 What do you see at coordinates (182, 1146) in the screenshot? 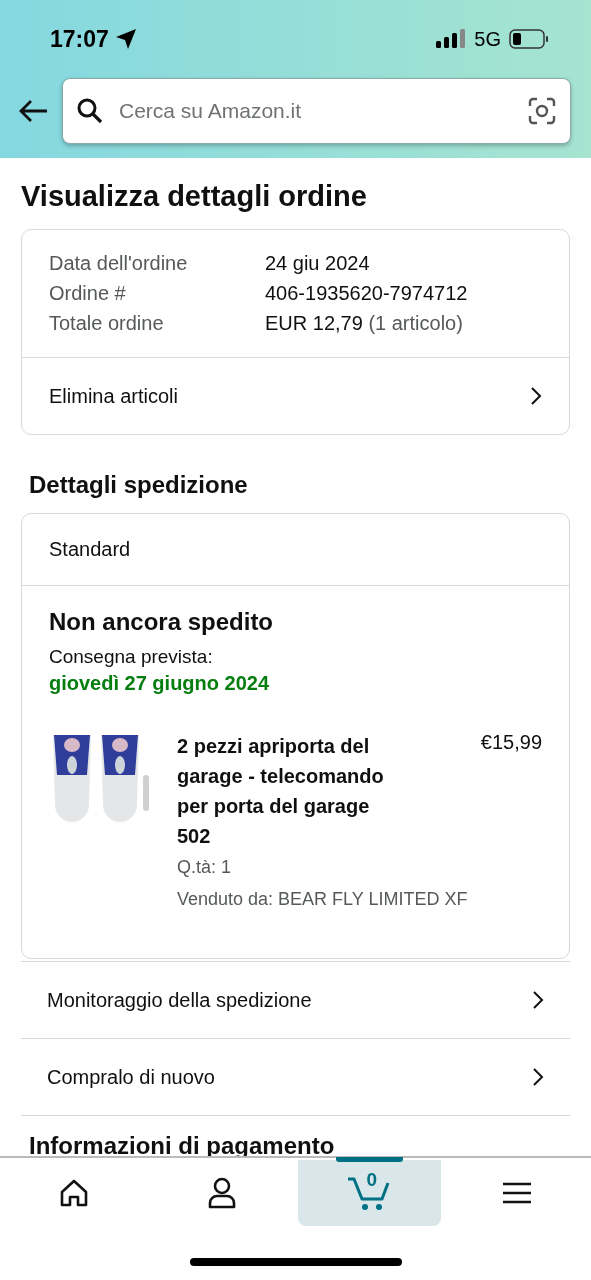
I see `section-heading: Informazioni di pagamento` at bounding box center [182, 1146].